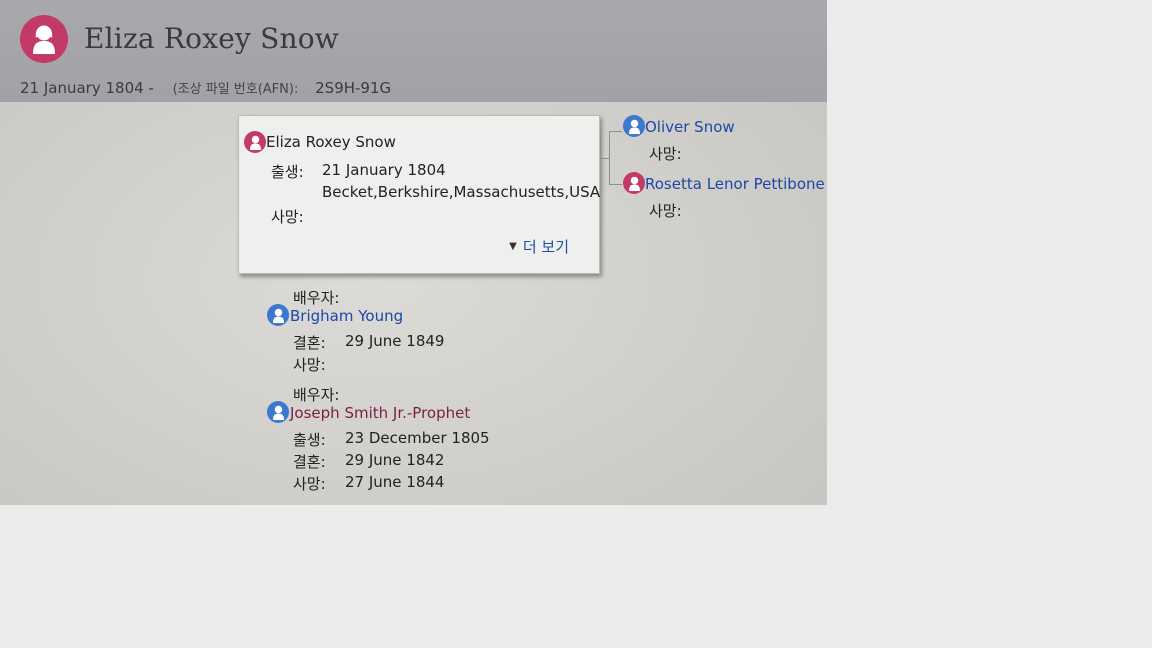 The height and width of the screenshot is (648, 1152). I want to click on father-link: Oliver Snow, so click(690, 127).